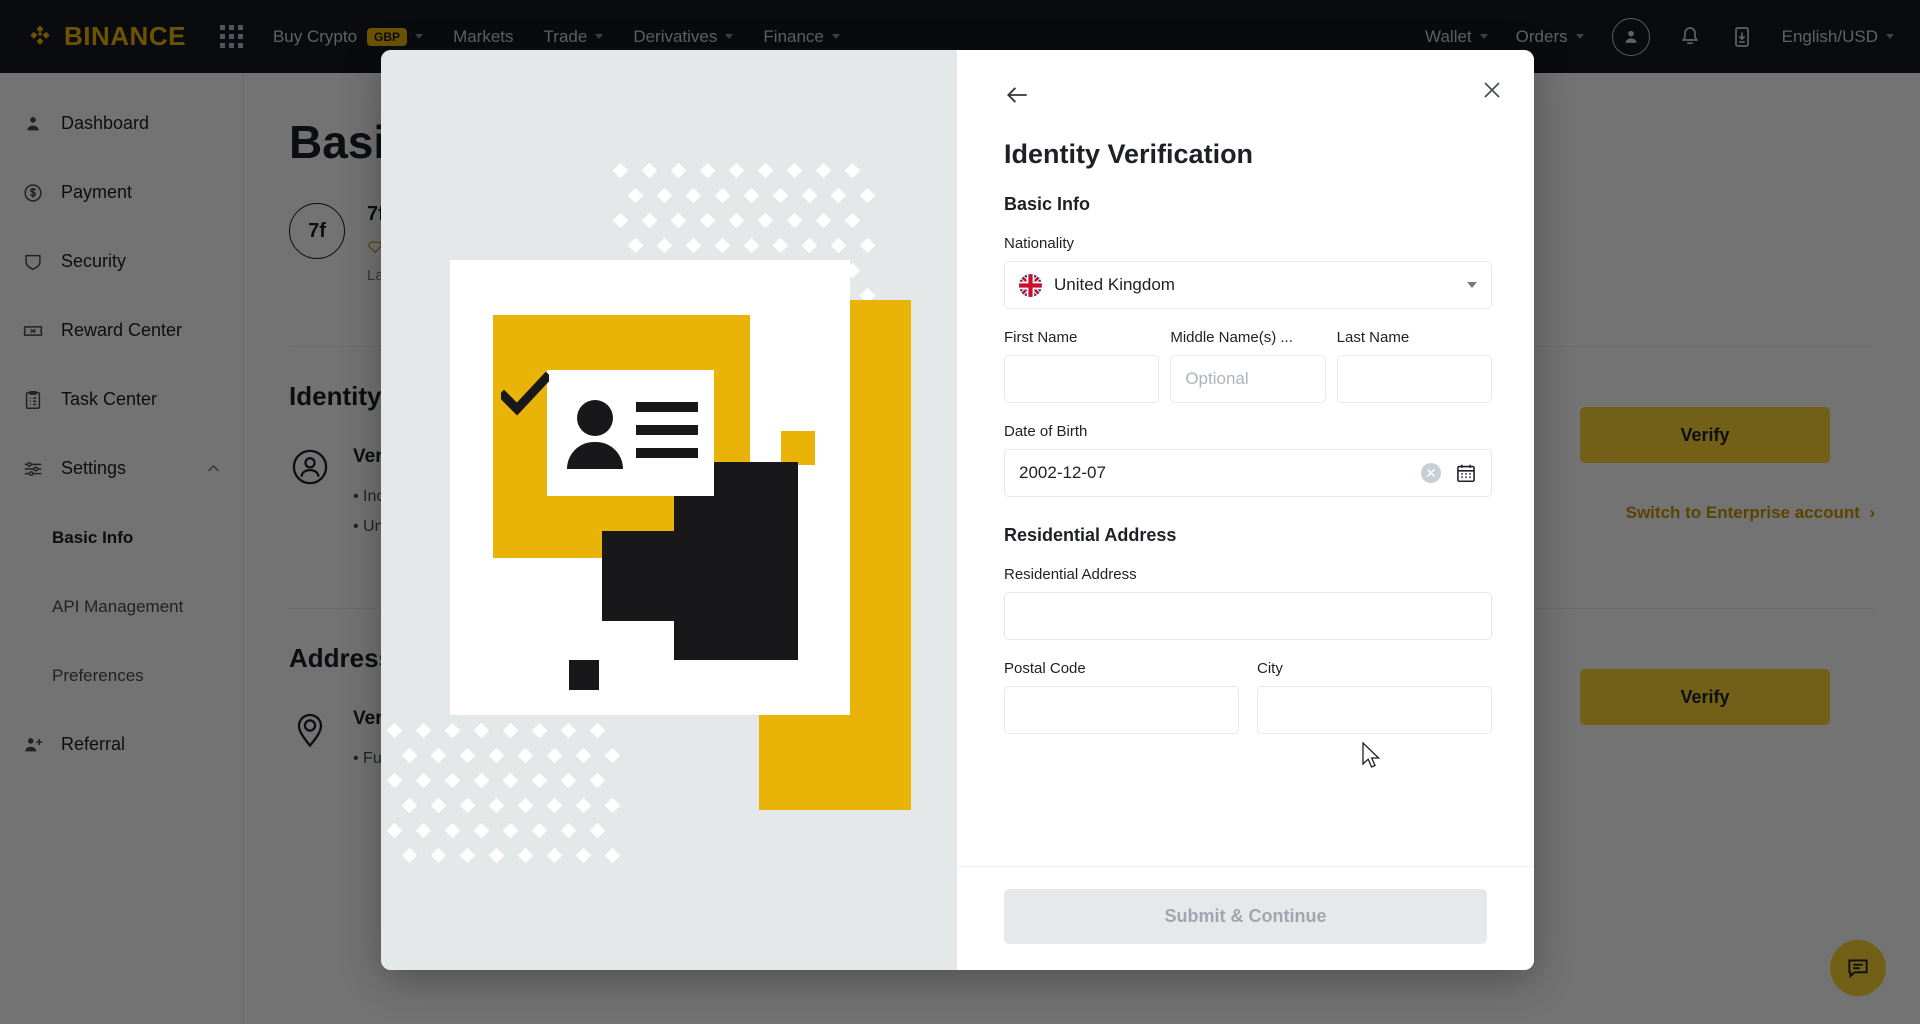 This screenshot has width=1920, height=1024. I want to click on illustration-id-photo-head, so click(595, 418).